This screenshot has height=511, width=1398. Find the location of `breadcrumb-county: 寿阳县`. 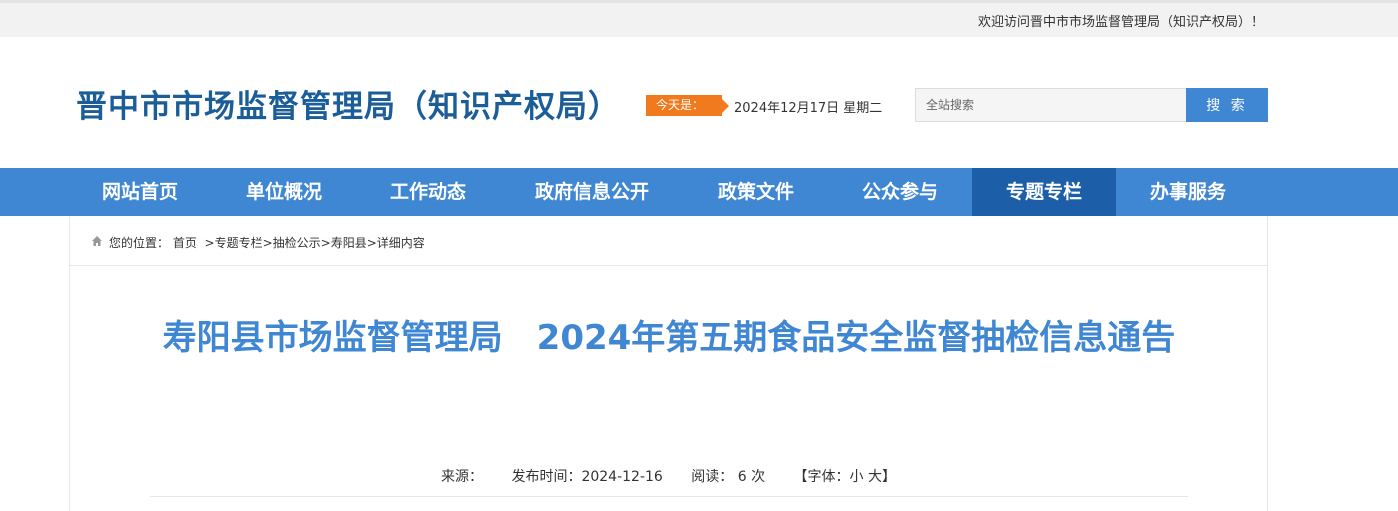

breadcrumb-county: 寿阳县 is located at coordinates (349, 243).